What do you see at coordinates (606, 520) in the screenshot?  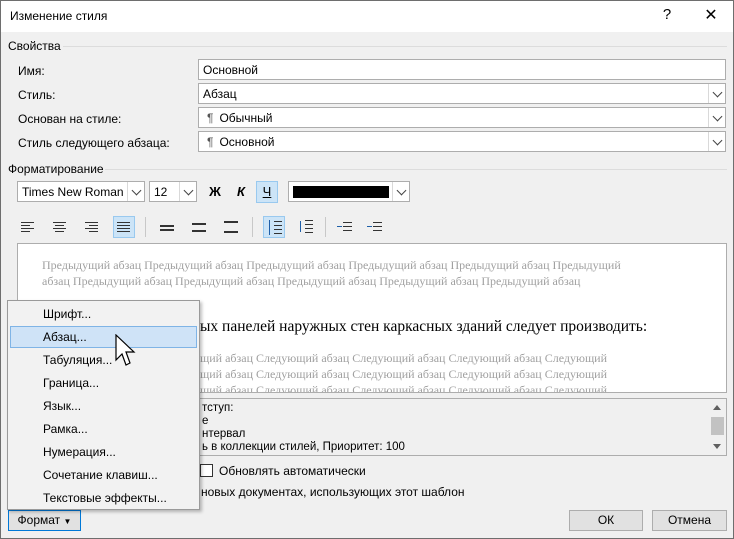 I see `ok-button: ОК` at bounding box center [606, 520].